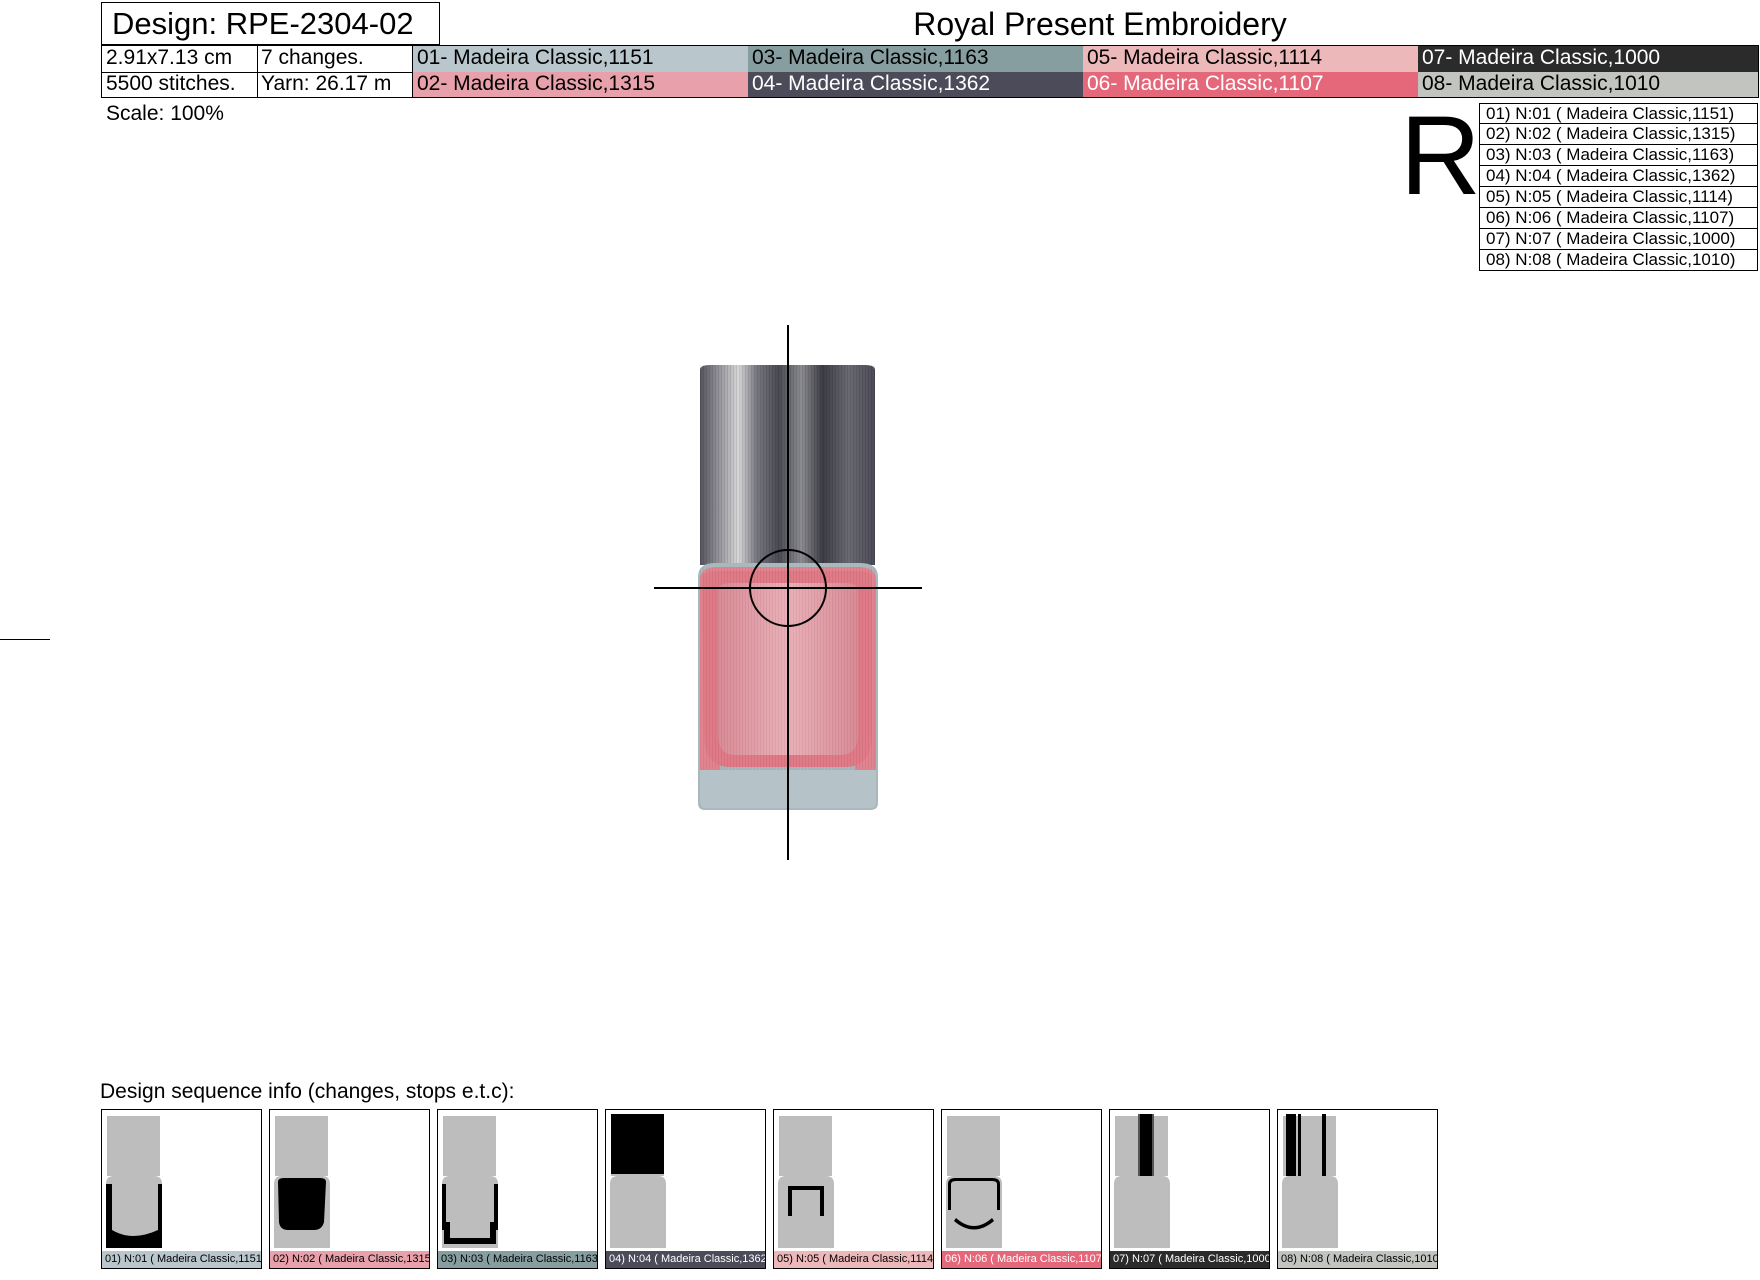 The width and height of the screenshot is (1760, 1280). Describe the element at coordinates (1618, 176) in the screenshot. I see `legend-row: 04) N:04 ( Madeira Classic,1362)` at that location.